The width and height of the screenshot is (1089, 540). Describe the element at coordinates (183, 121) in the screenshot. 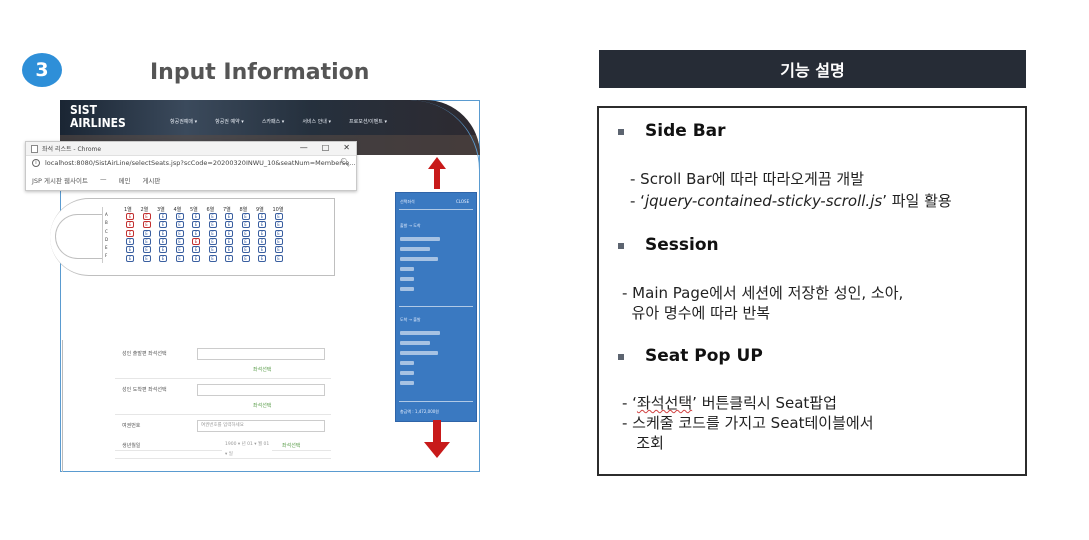

I see `nav-item: 항공권예매 ▾` at that location.